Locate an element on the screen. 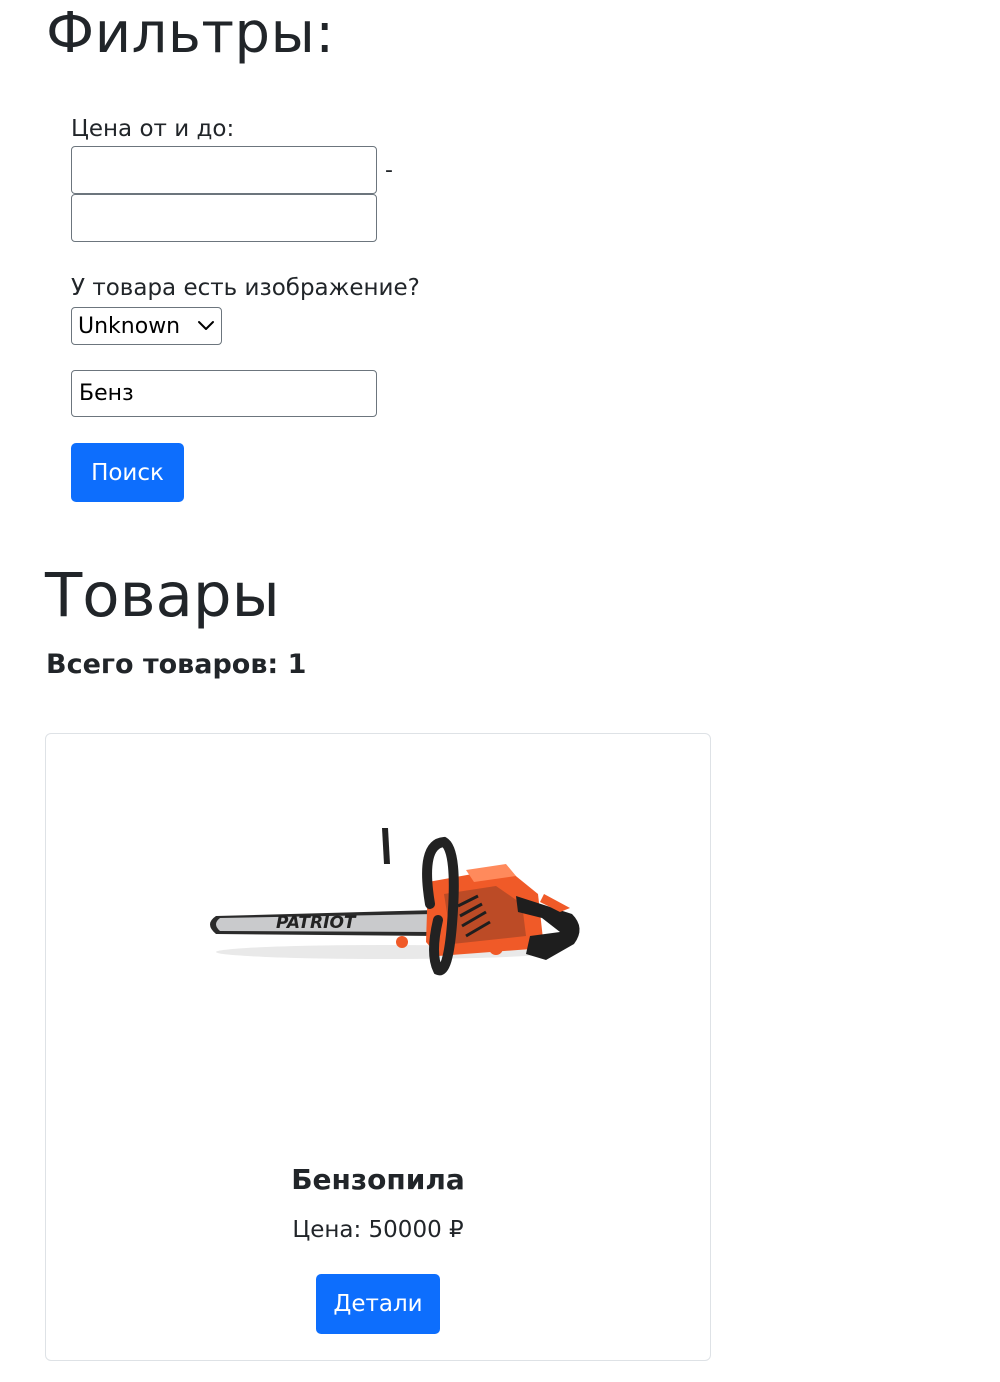  has-image-selected-value: Unknown is located at coordinates (129, 326).